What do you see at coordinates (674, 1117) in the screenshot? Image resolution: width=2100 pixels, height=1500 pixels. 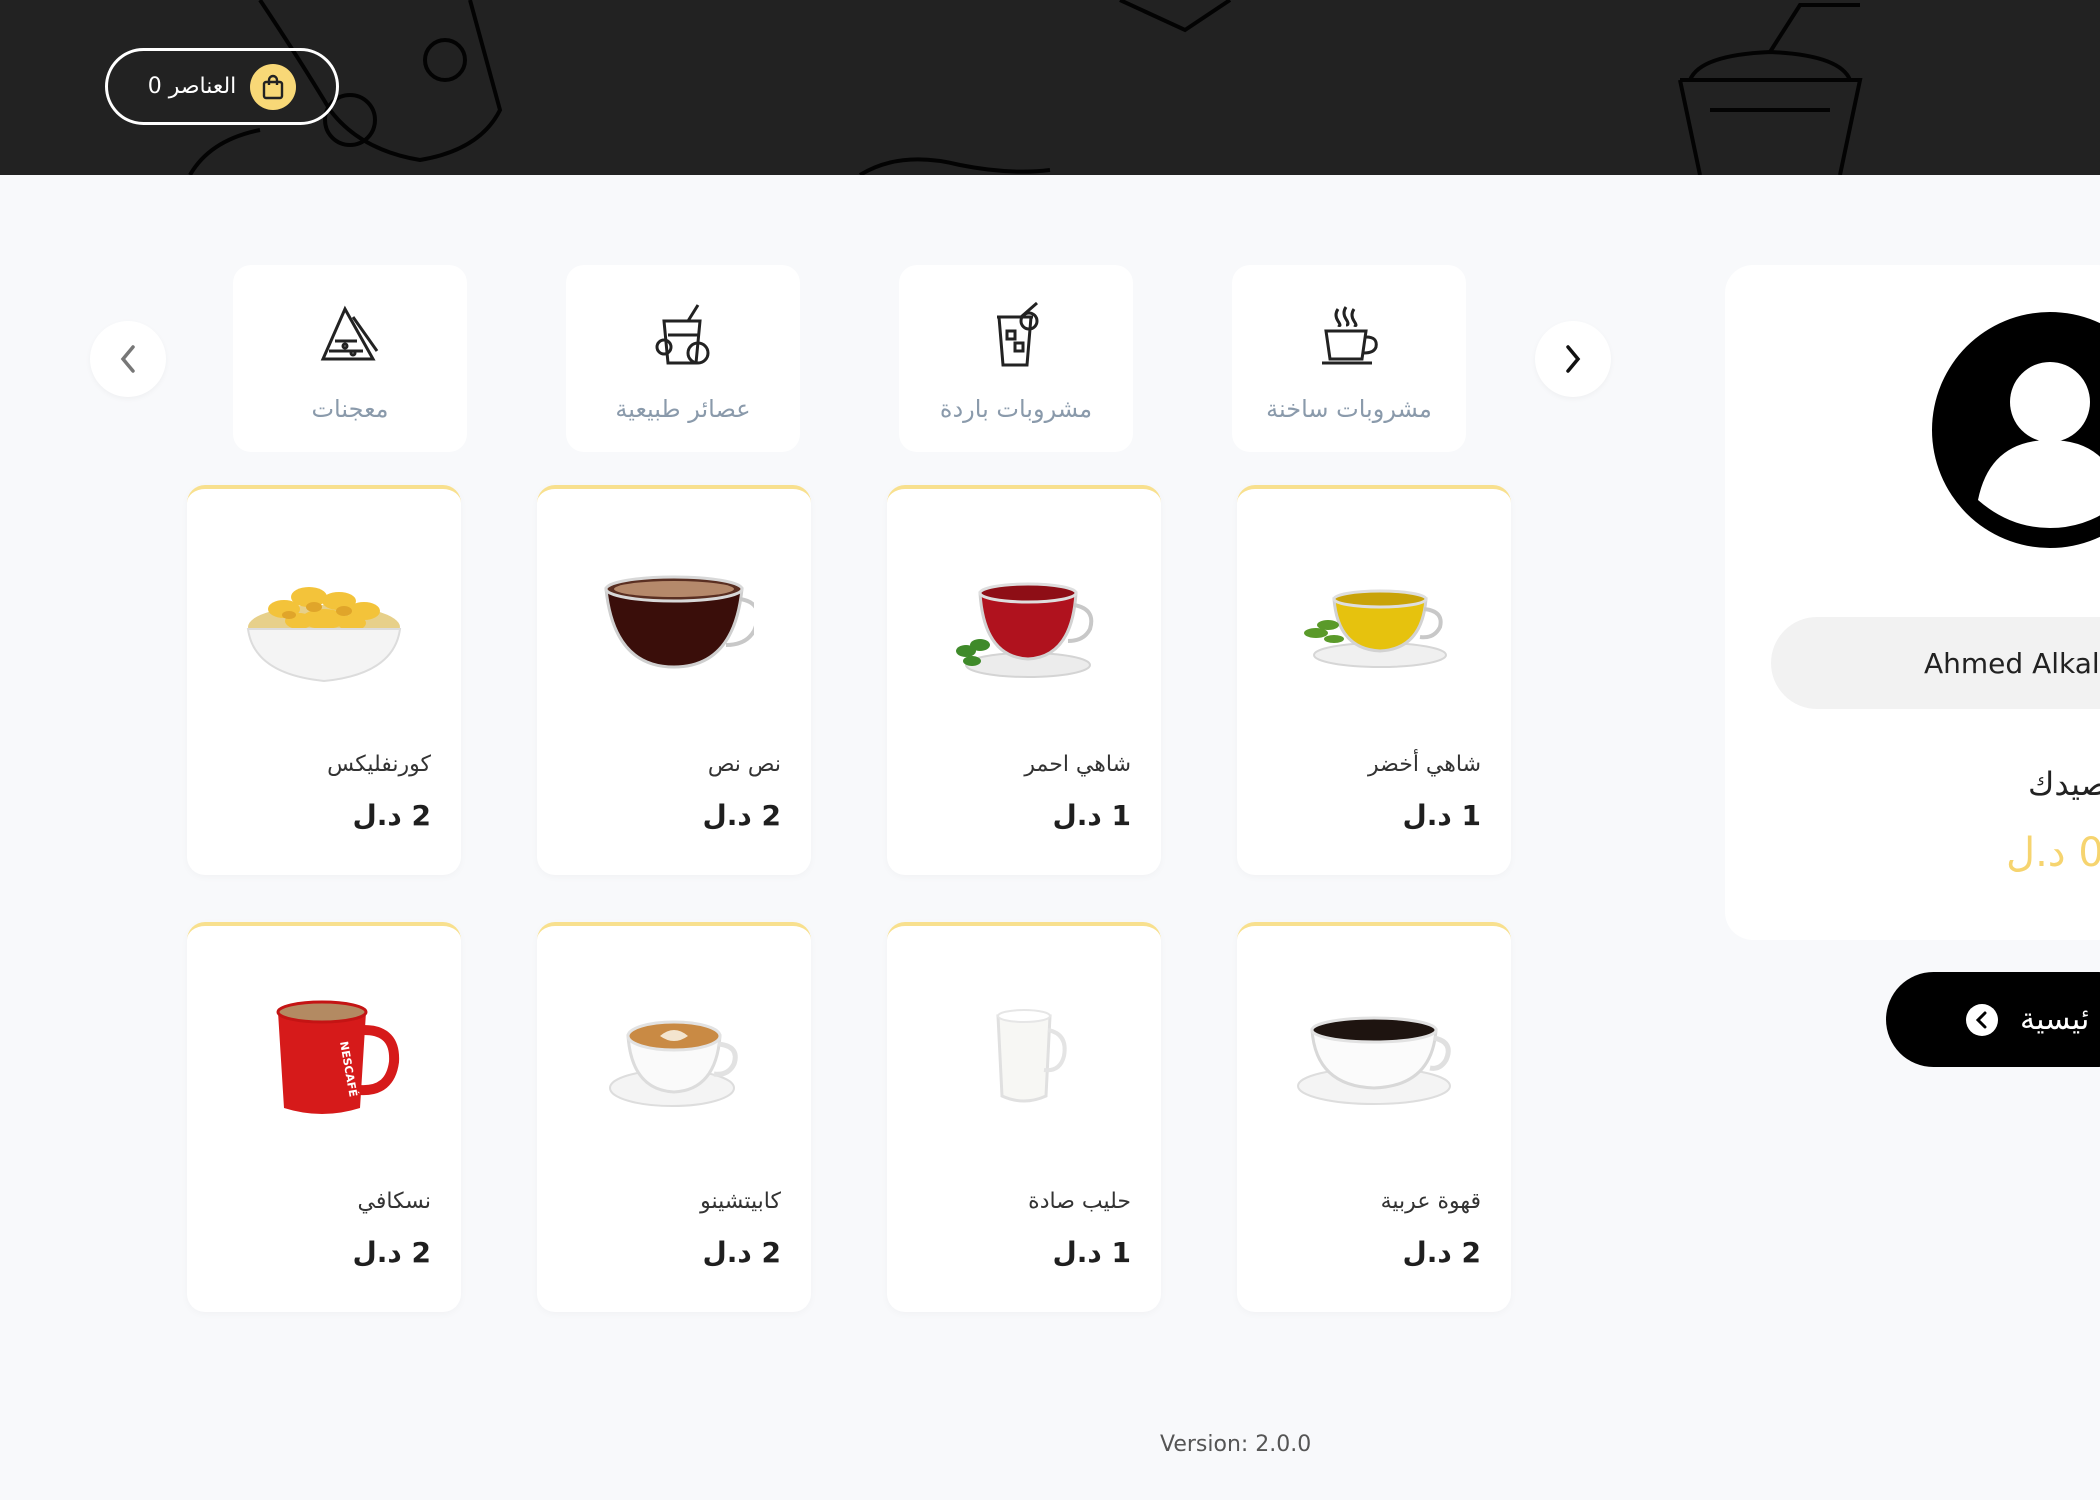 I see `product-card-cappuccino: كابيتشينو 2 د.ل` at bounding box center [674, 1117].